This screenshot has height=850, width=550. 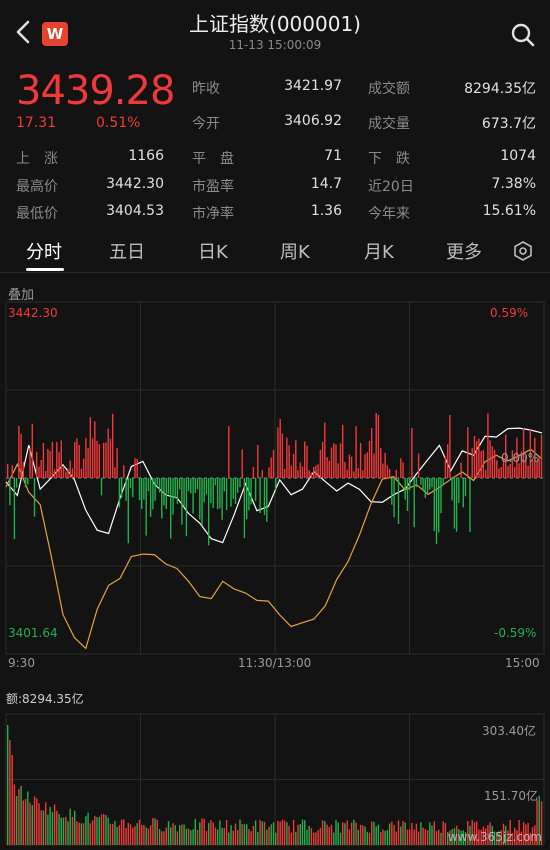 What do you see at coordinates (95, 91) in the screenshot?
I see `current-price: 3439.28` at bounding box center [95, 91].